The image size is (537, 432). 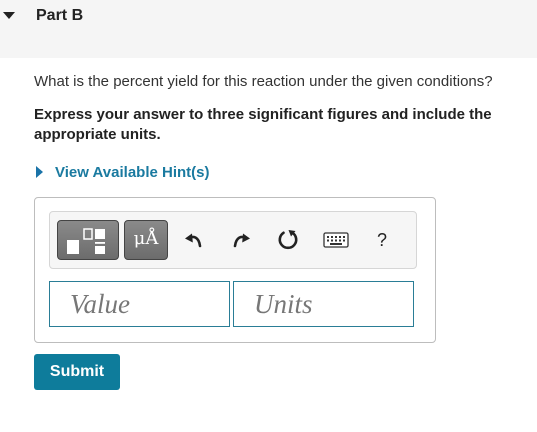 What do you see at coordinates (323, 304) in the screenshot?
I see `units-input: Units` at bounding box center [323, 304].